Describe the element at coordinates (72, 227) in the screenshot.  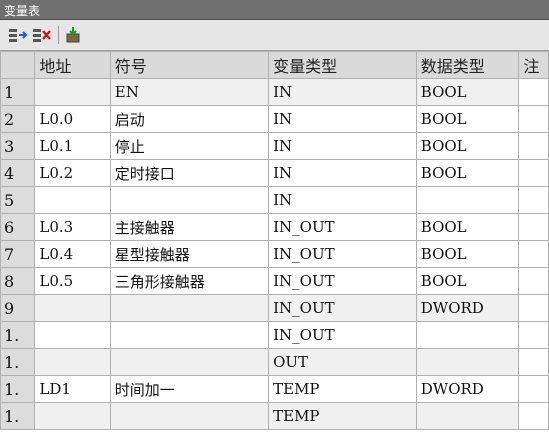
I see `address-cell: L0.3` at that location.